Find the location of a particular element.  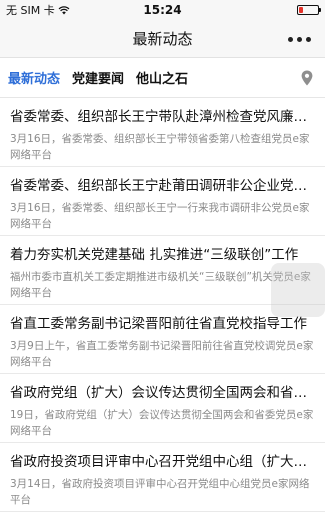

tab-party-news: 党建要闻 is located at coordinates (98, 77).